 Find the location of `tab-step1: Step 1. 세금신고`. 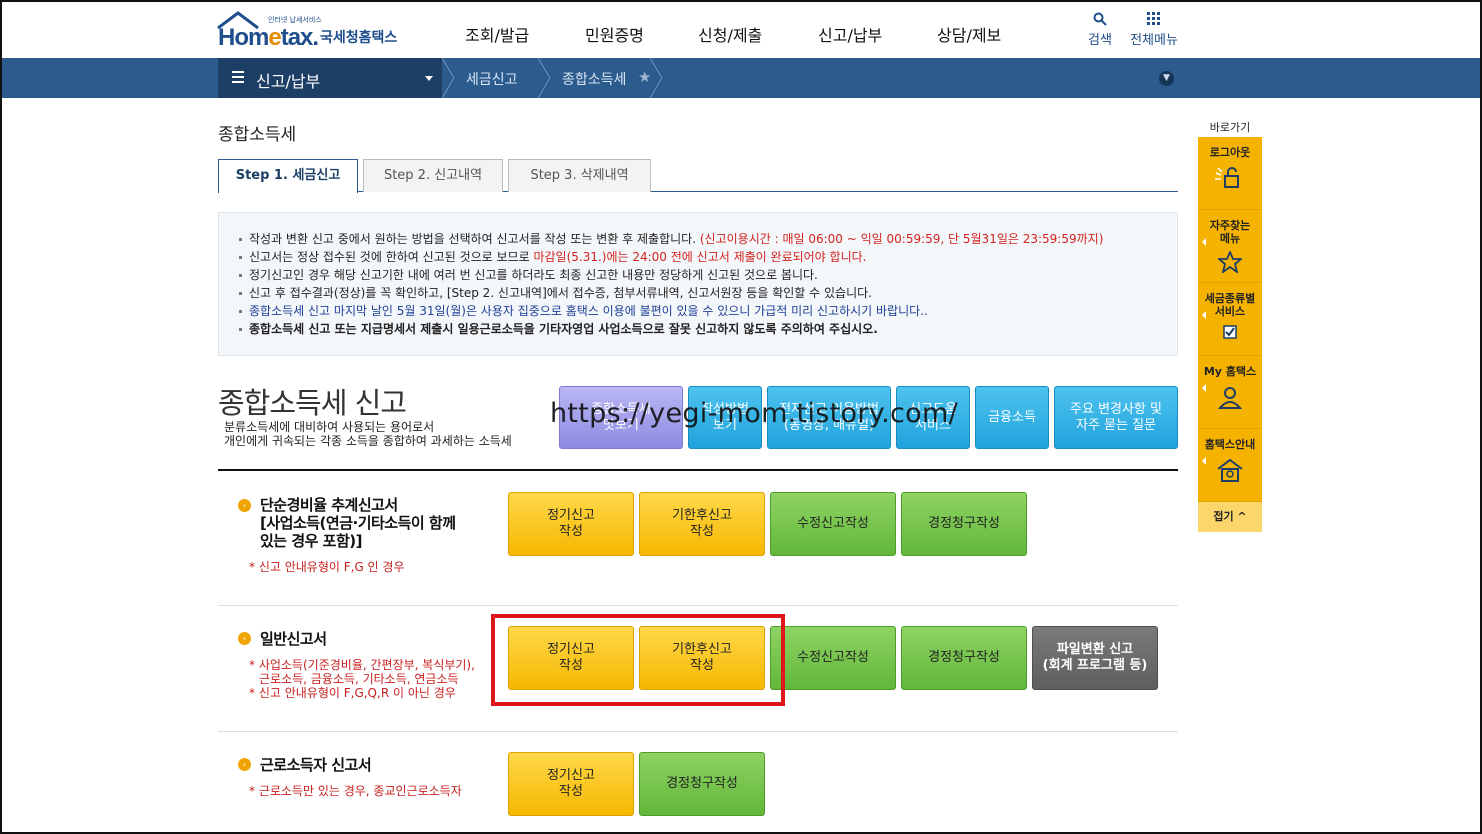

tab-step1: Step 1. 세금신고 is located at coordinates (288, 176).